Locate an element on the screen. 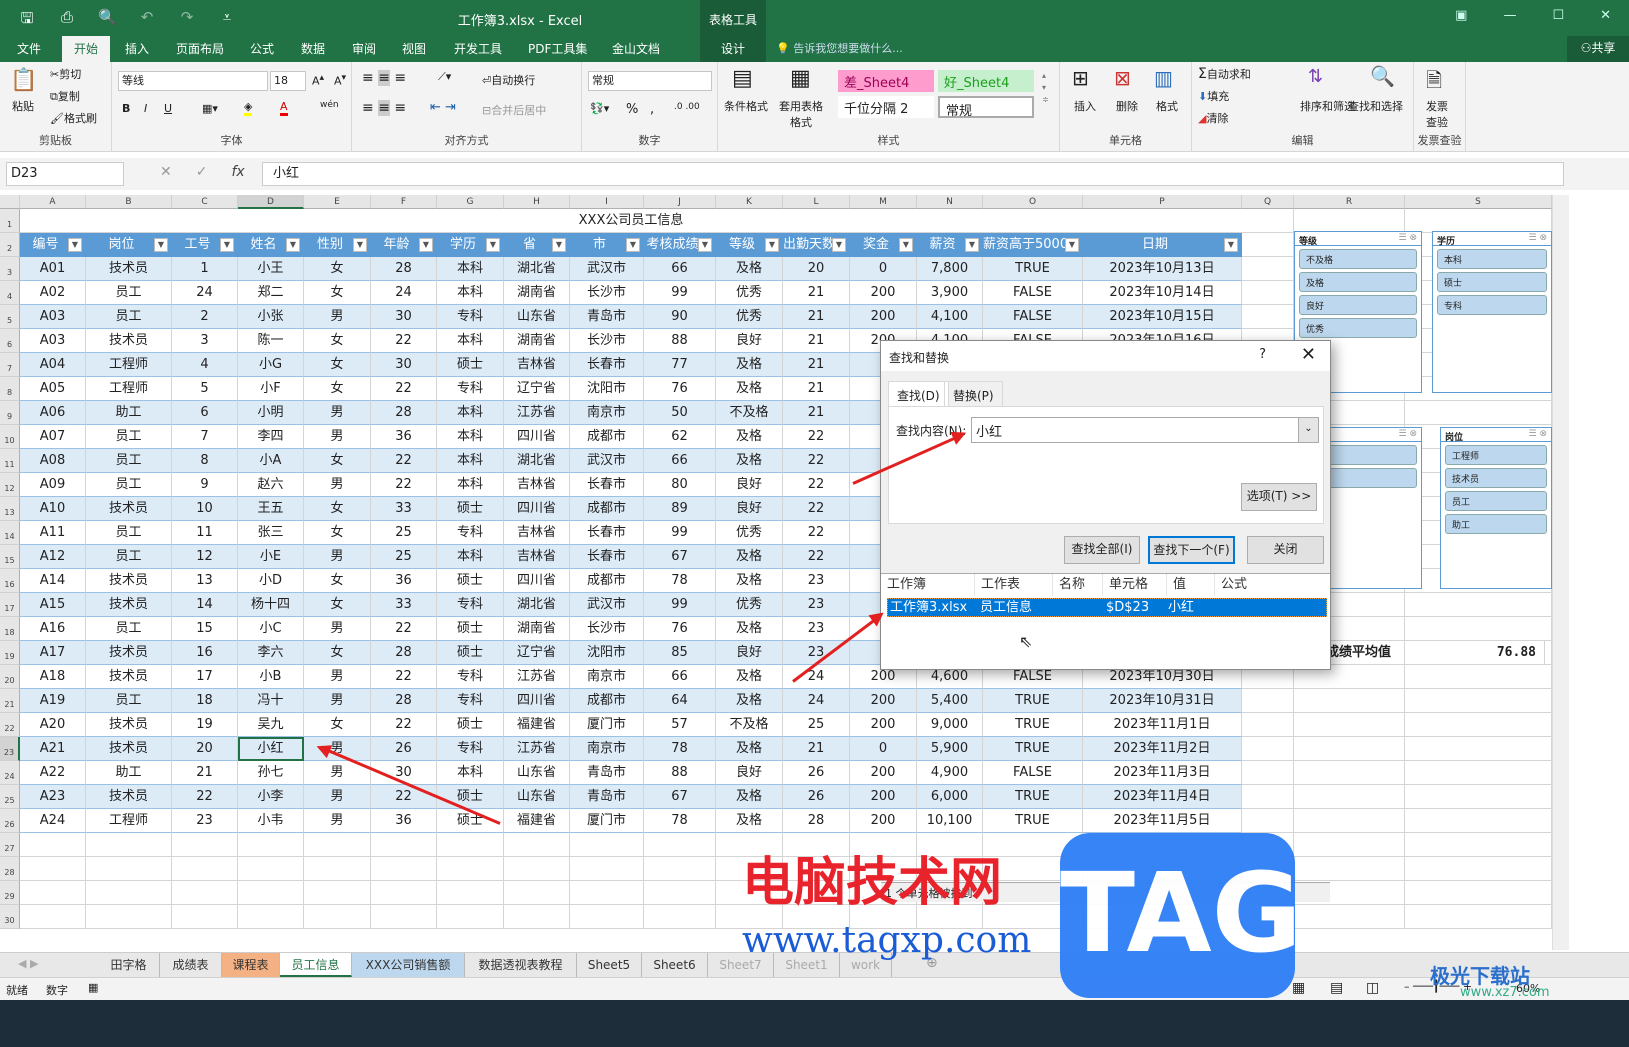 The width and height of the screenshot is (1629, 1047). slicer-item: 及格 is located at coordinates (1358, 282).